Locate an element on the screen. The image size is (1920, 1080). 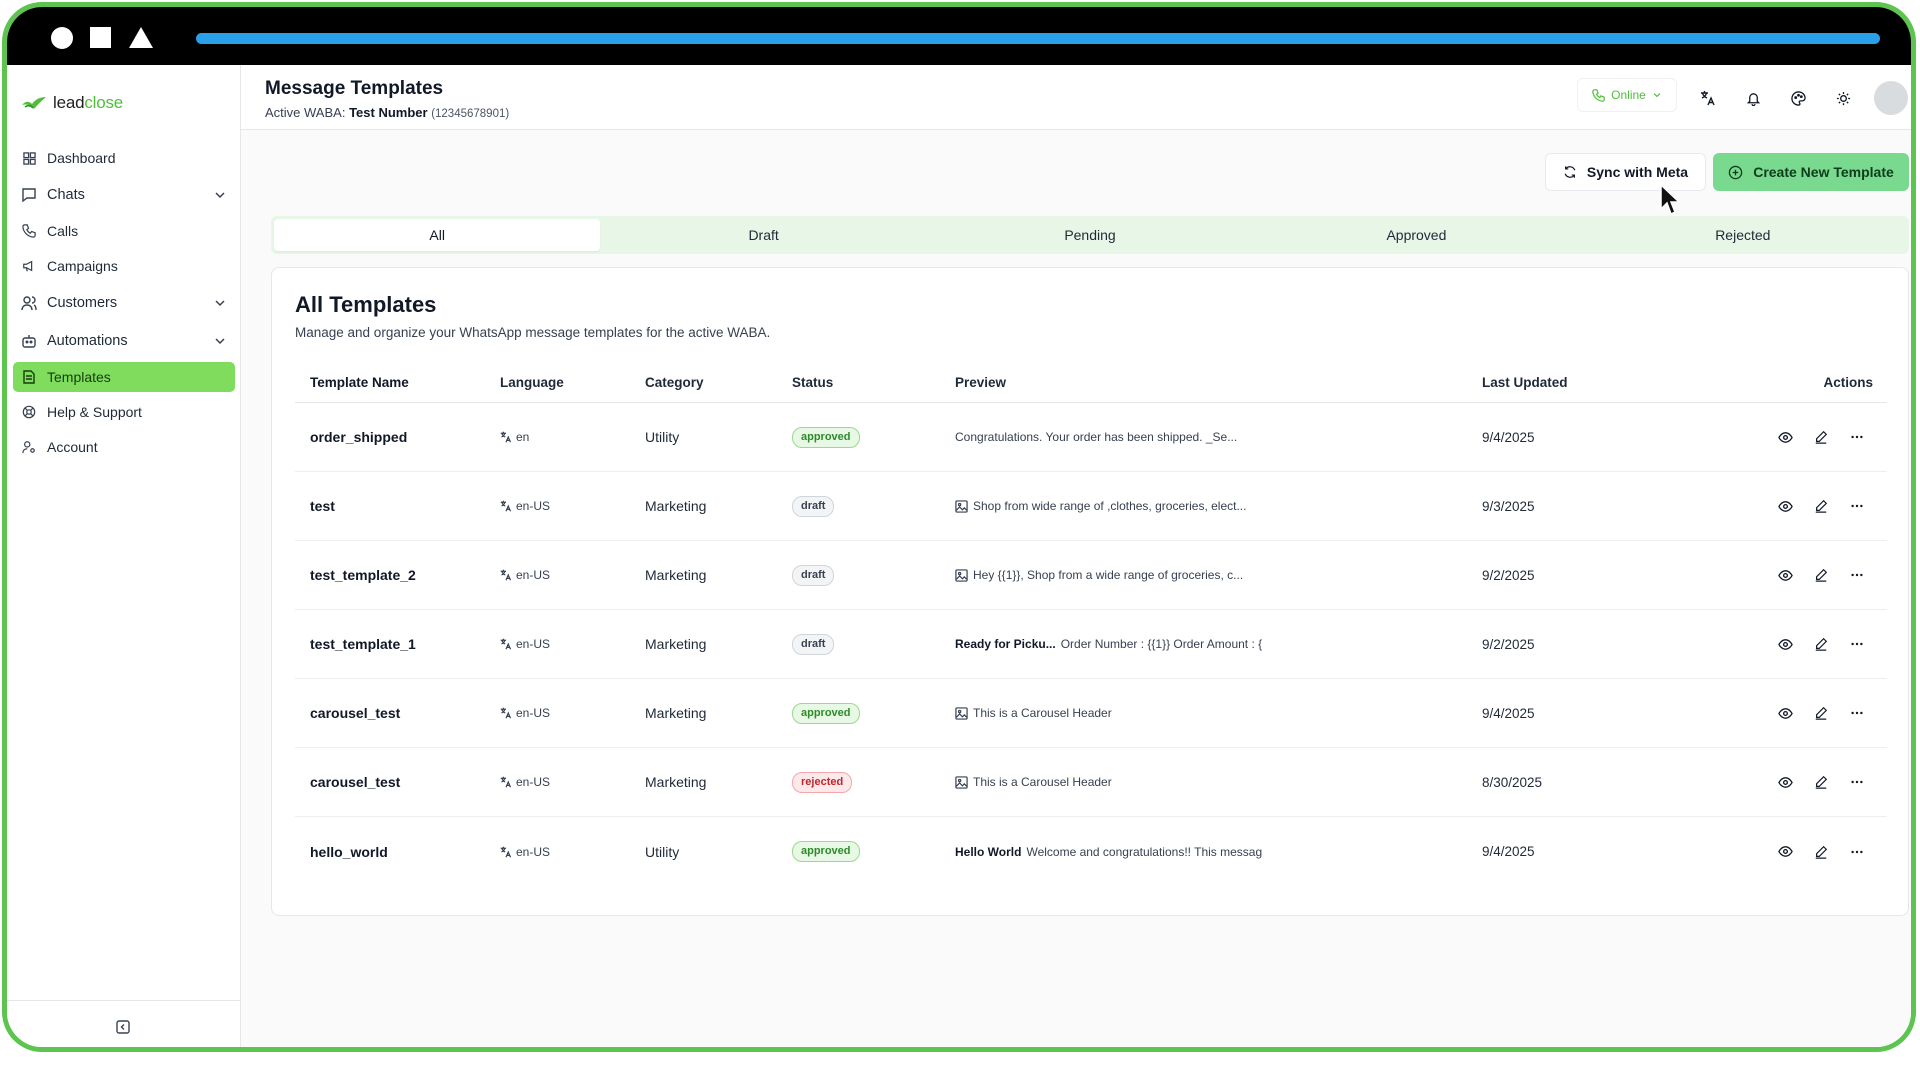
sidebar-item-customers: Customers is located at coordinates (124, 302).